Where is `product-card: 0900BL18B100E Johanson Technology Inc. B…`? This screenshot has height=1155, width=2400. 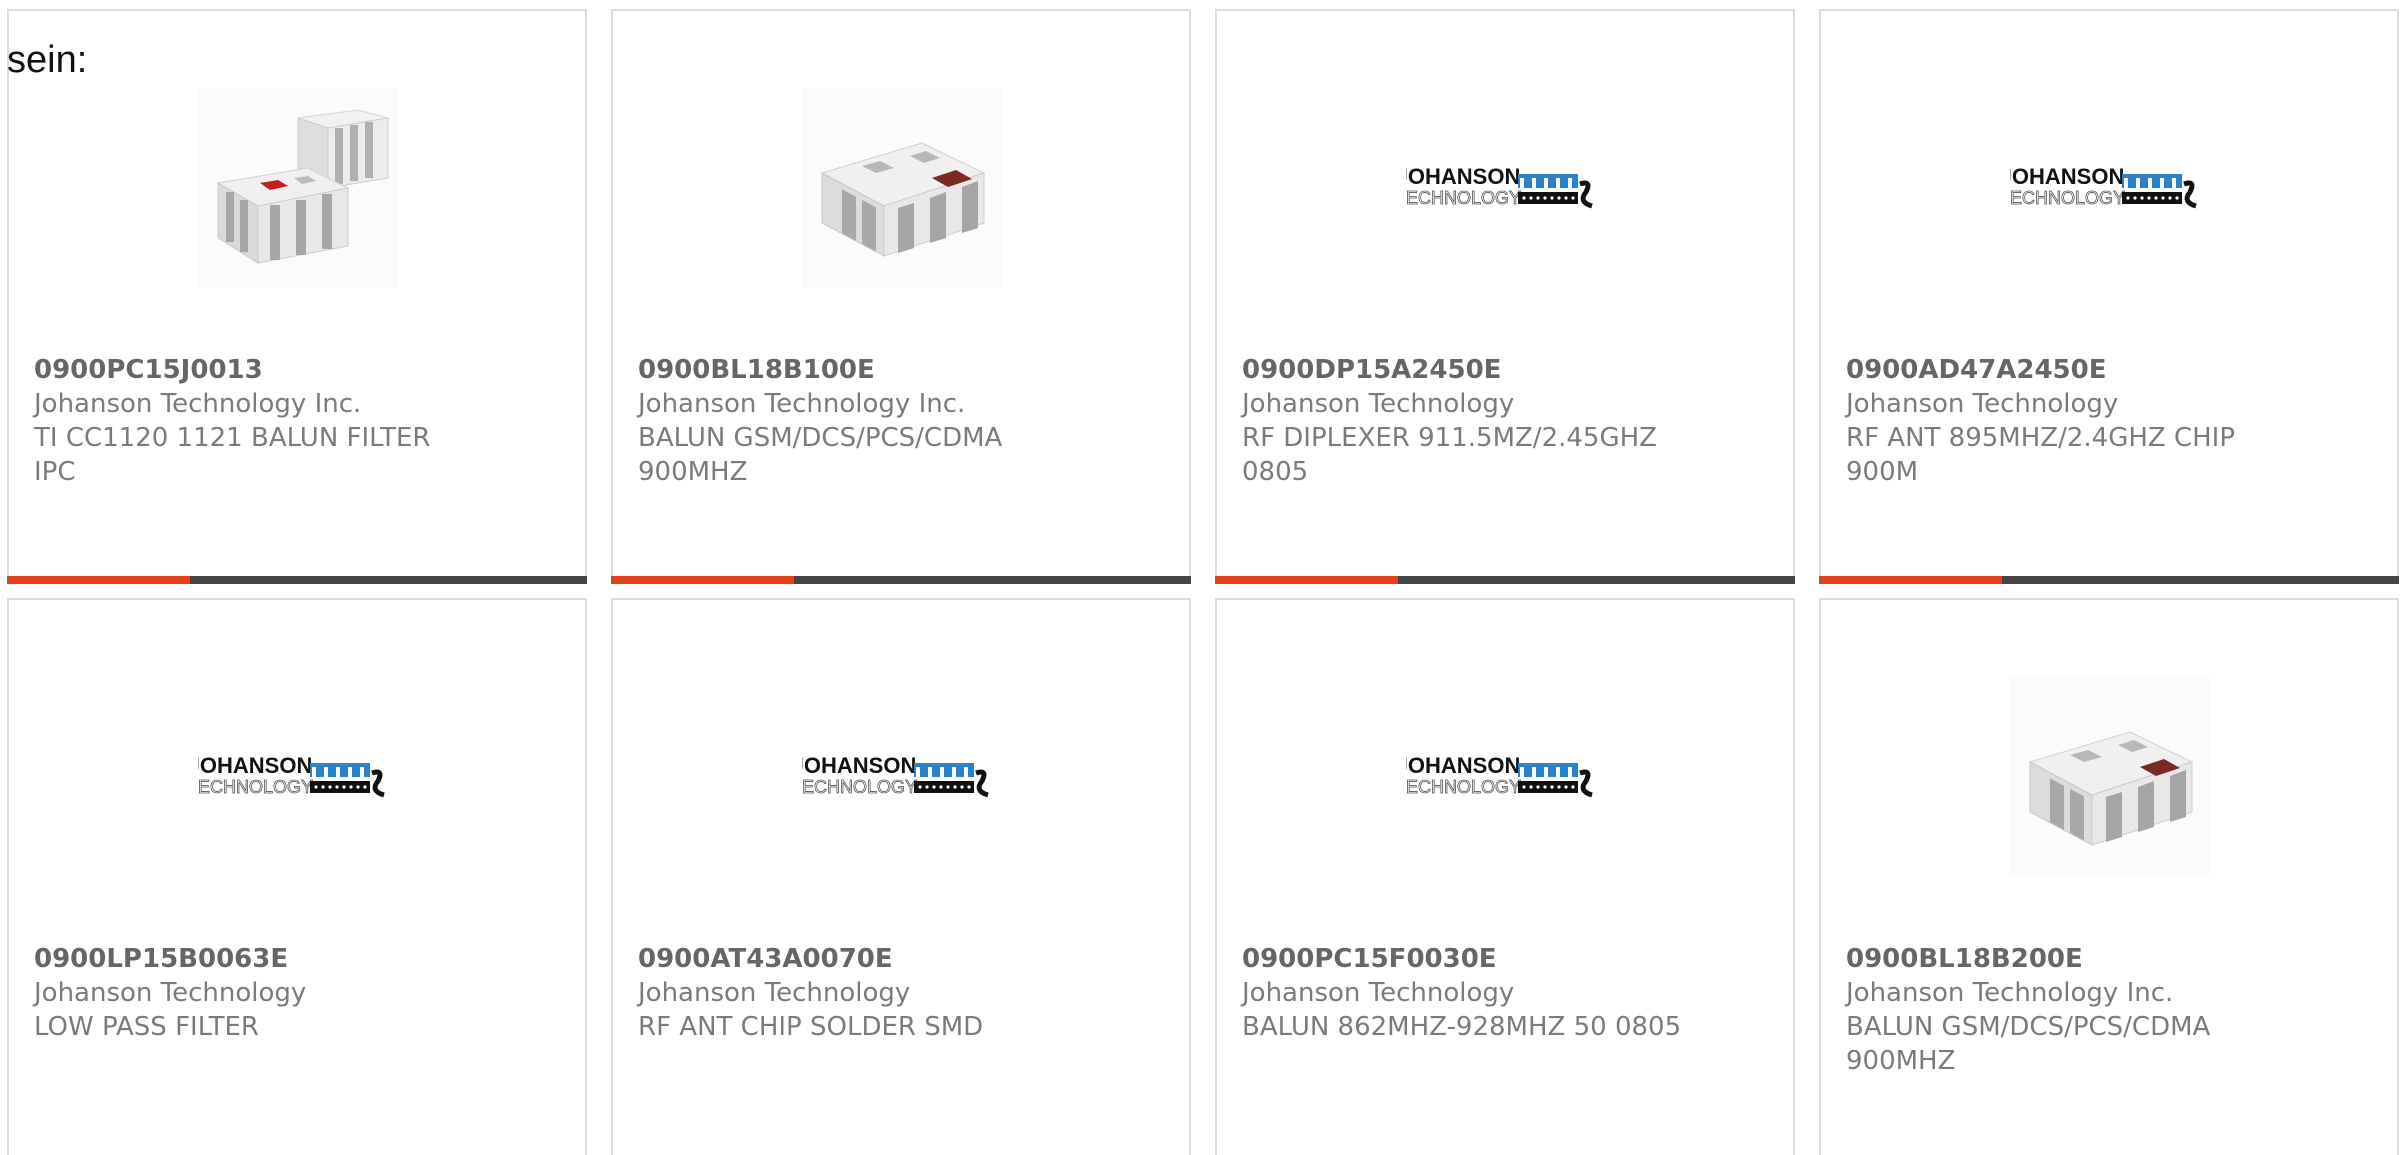 product-card: 0900BL18B100E Johanson Technology Inc. B… is located at coordinates (901, 296).